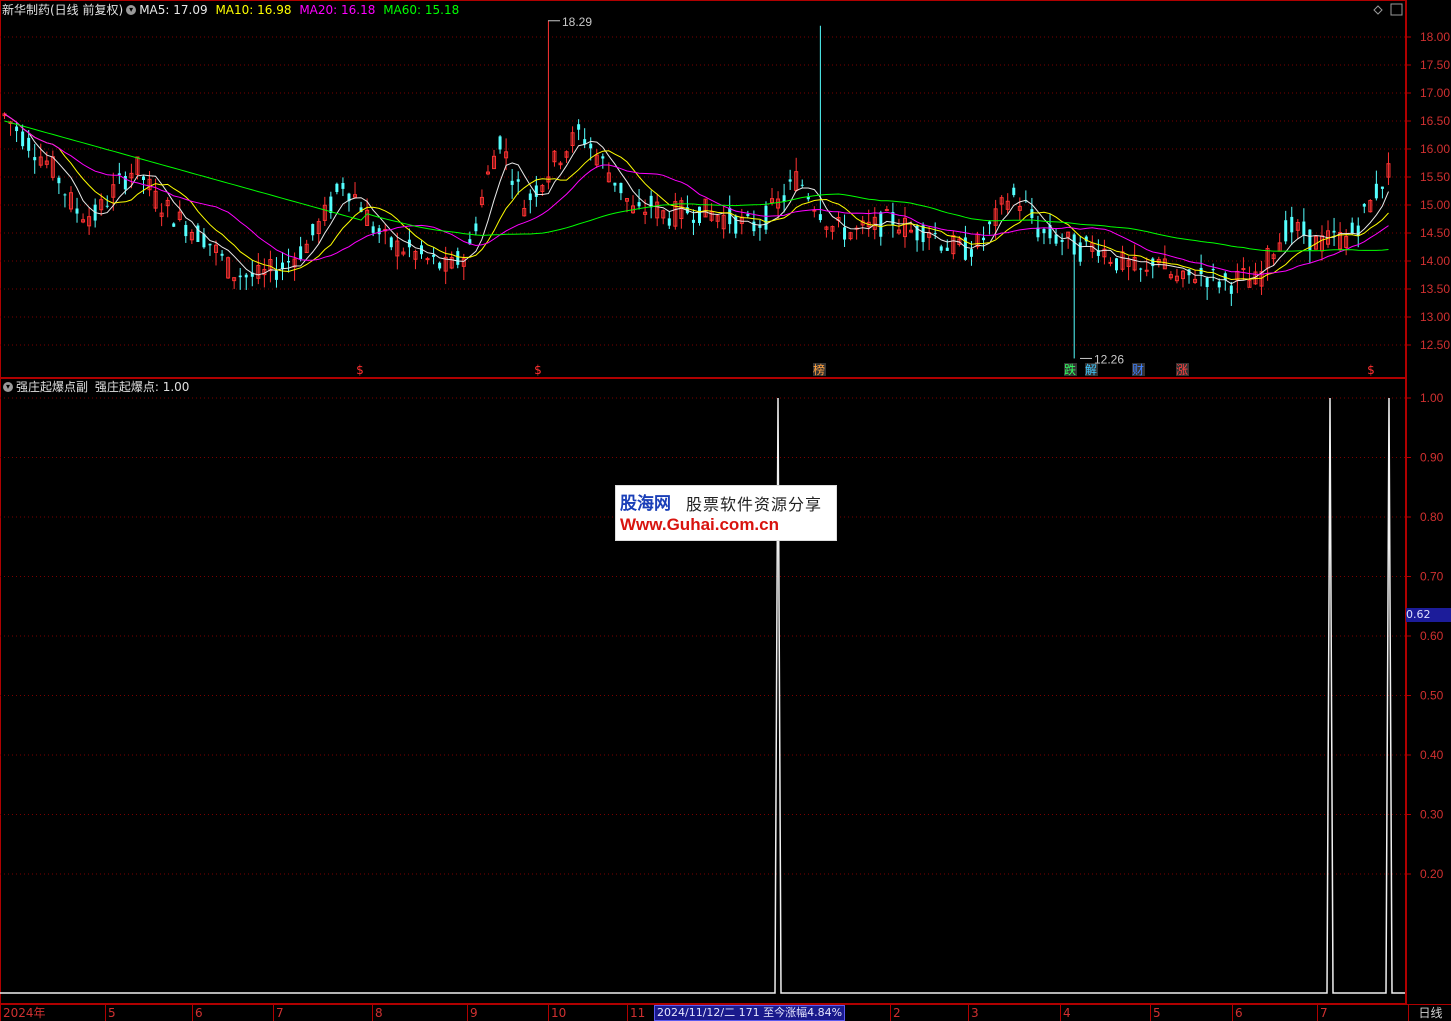  Describe the element at coordinates (1432, 696) in the screenshot. I see `indicator-tick-label: 0.50` at that location.